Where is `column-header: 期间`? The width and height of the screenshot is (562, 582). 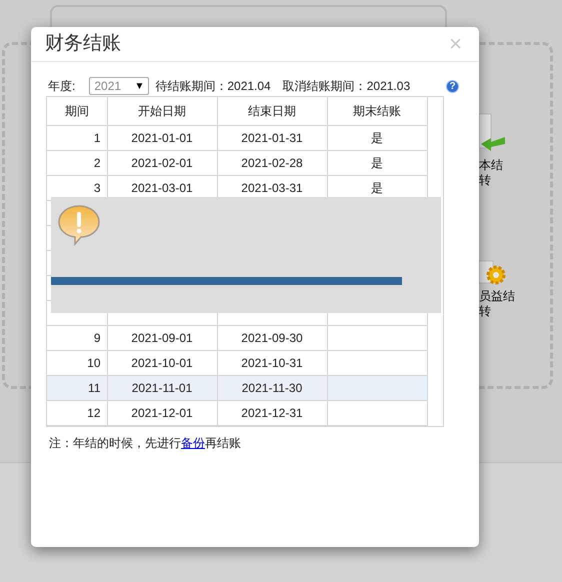
column-header: 期间 is located at coordinates (77, 111).